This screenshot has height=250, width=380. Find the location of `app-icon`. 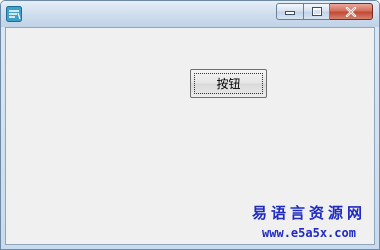

app-icon is located at coordinates (14, 14).